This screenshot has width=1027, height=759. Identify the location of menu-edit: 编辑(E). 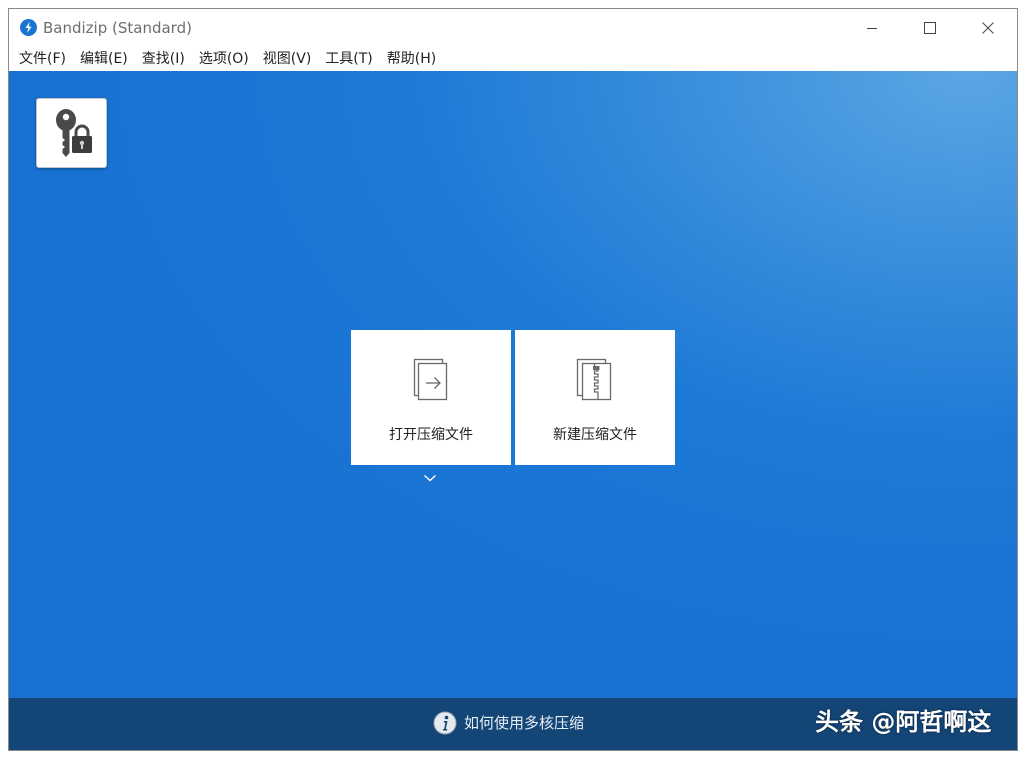
(104, 59).